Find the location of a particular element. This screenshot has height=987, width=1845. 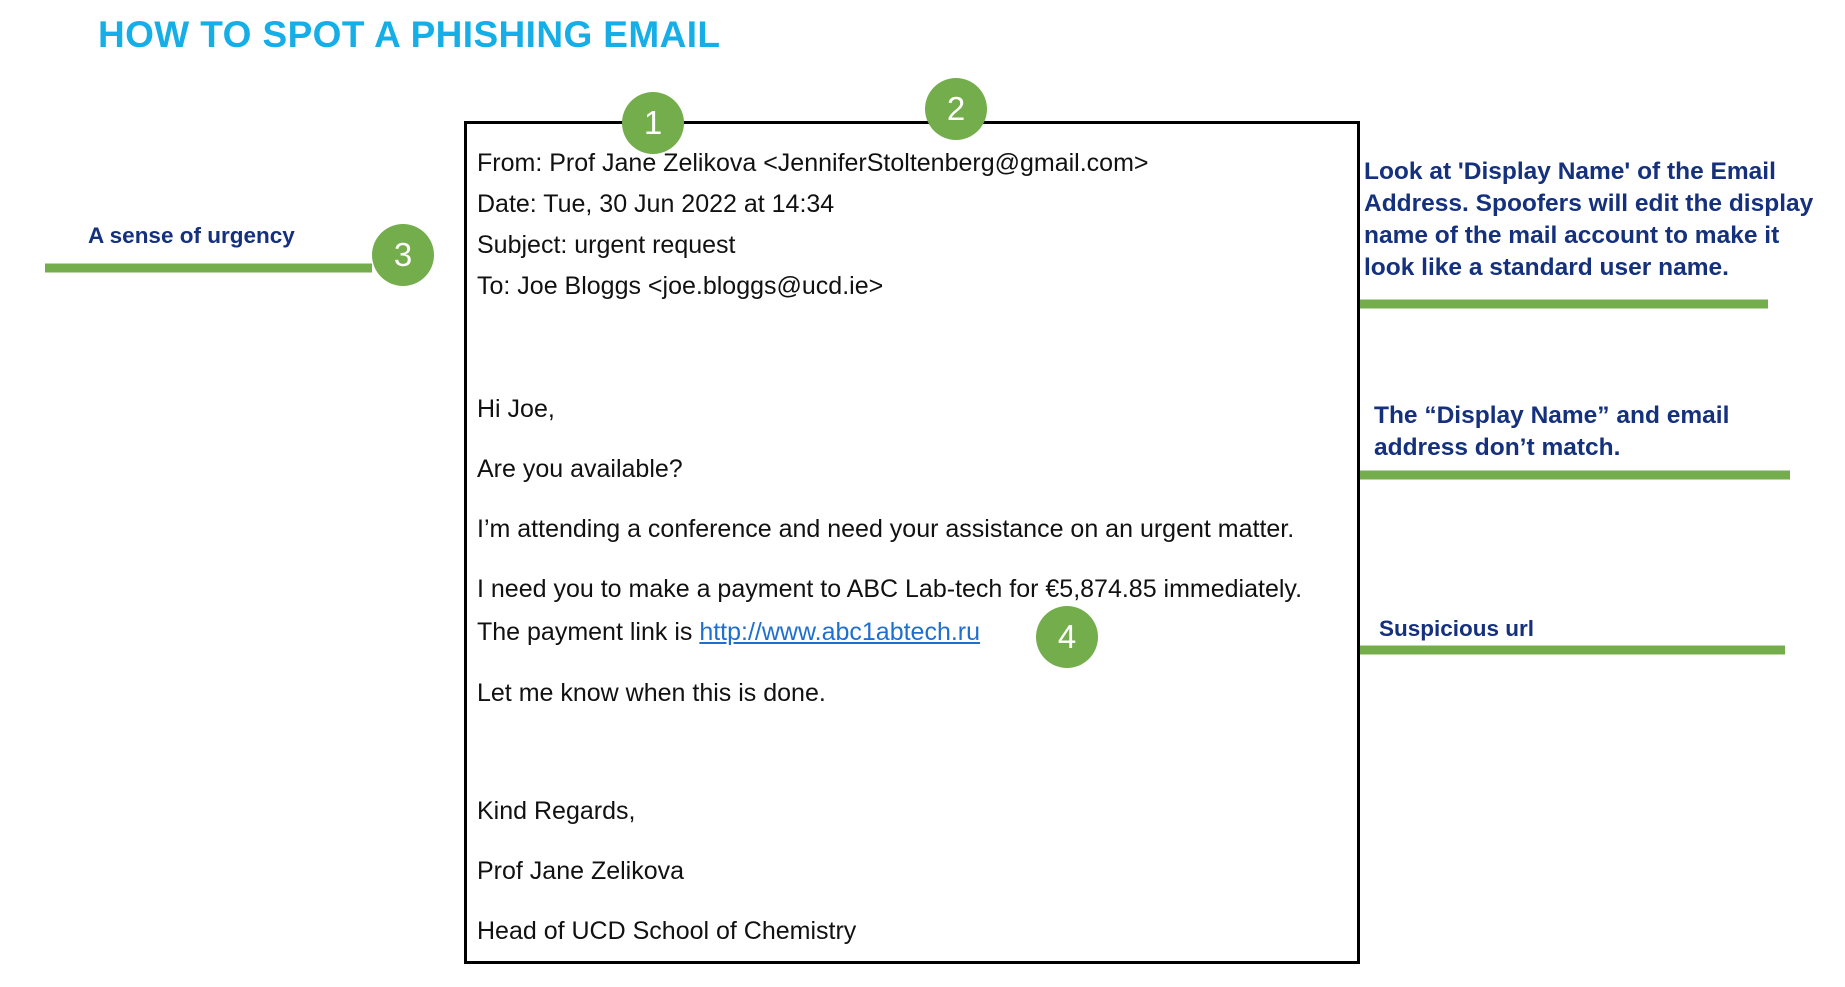

email-greeting: Hi Joe, is located at coordinates (516, 409).